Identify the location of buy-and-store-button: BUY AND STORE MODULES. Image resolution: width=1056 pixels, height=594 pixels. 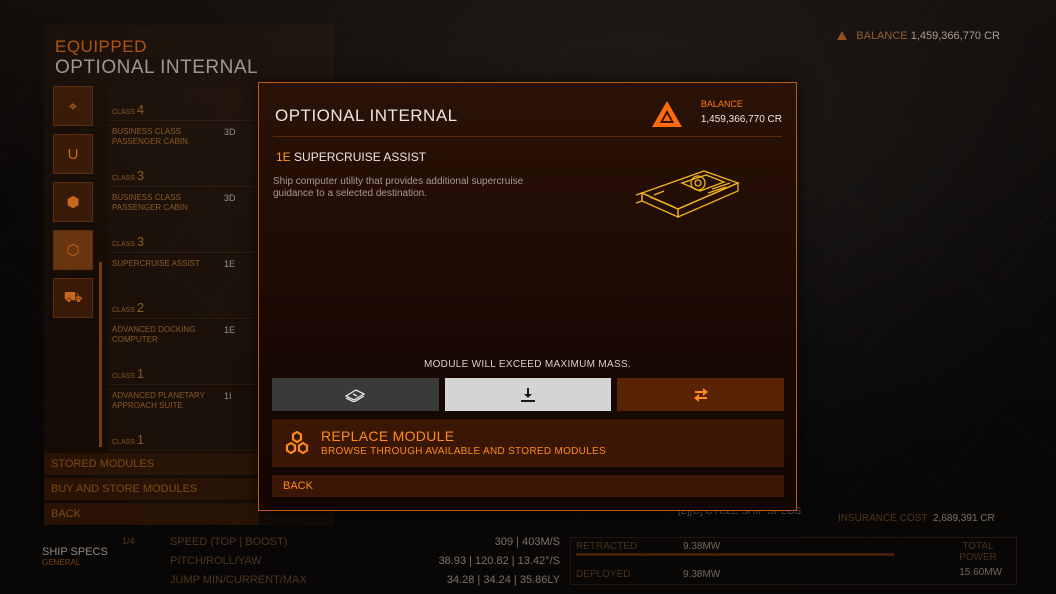
(151, 489).